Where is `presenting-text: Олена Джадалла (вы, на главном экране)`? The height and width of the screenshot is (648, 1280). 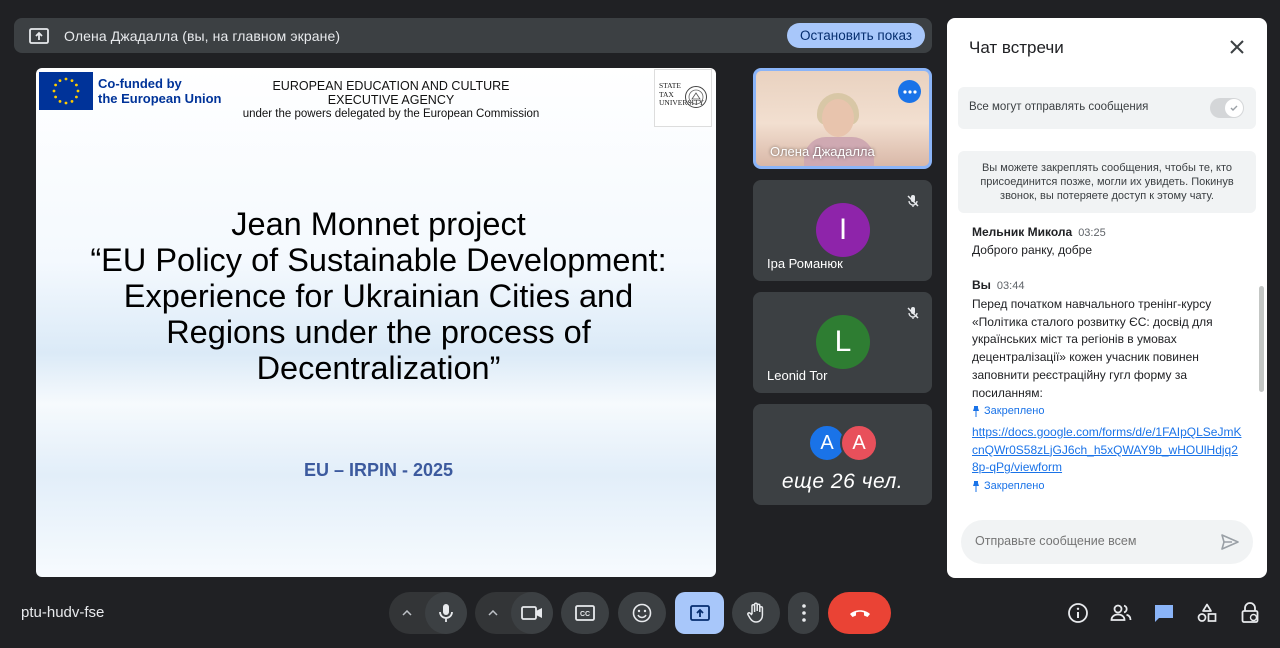
presenting-text: Олена Джадалла (вы, на главном экране) is located at coordinates (202, 35).